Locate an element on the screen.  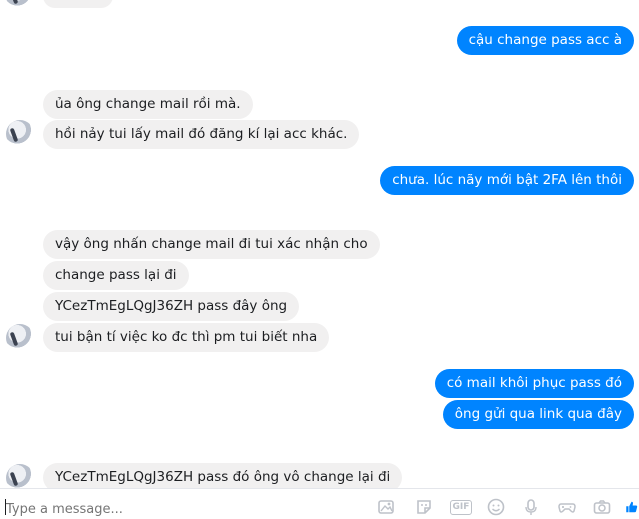
game-icon is located at coordinates (567, 507).